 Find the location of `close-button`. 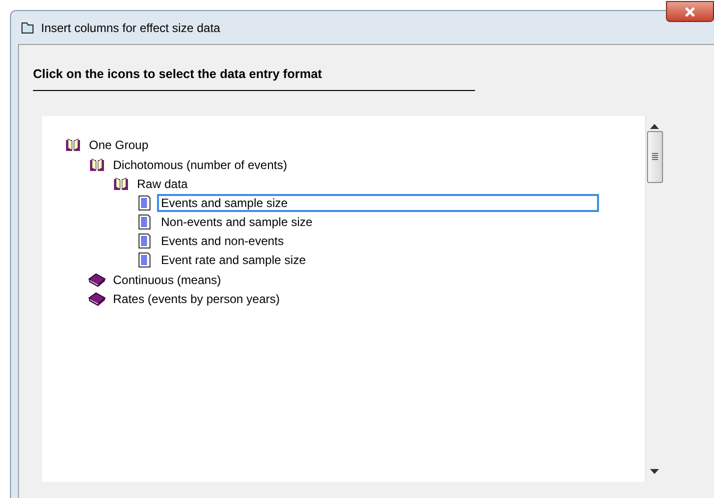

close-button is located at coordinates (690, 11).